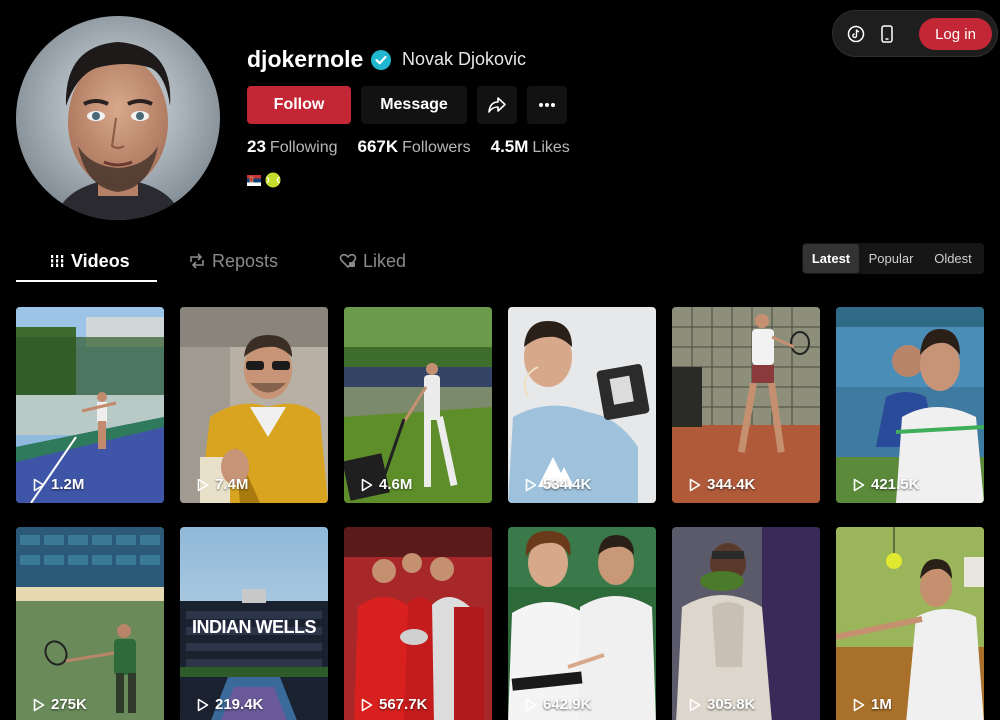 This screenshot has width=1000, height=720. I want to click on repost-icon, so click(197, 261).